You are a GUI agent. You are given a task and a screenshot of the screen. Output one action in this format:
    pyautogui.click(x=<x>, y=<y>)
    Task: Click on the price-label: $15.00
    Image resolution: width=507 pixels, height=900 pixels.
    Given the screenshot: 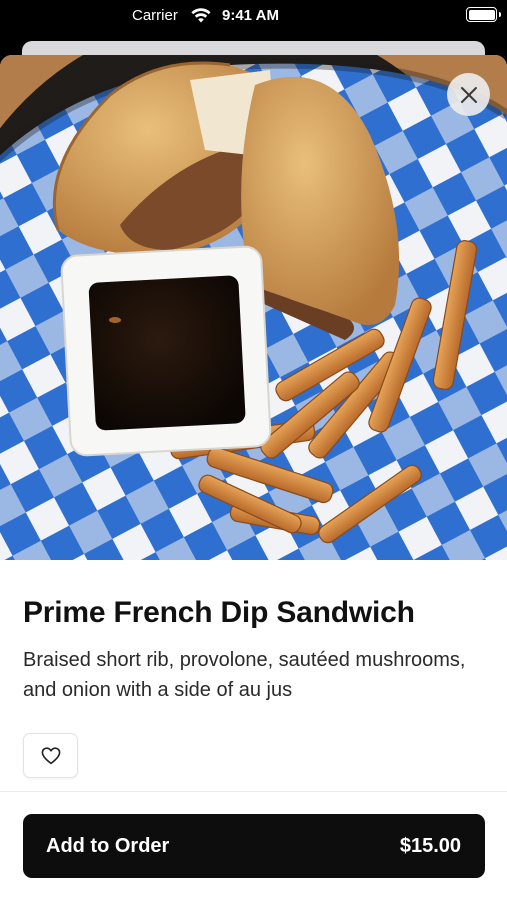 What is the action you would take?
    pyautogui.click(x=430, y=845)
    